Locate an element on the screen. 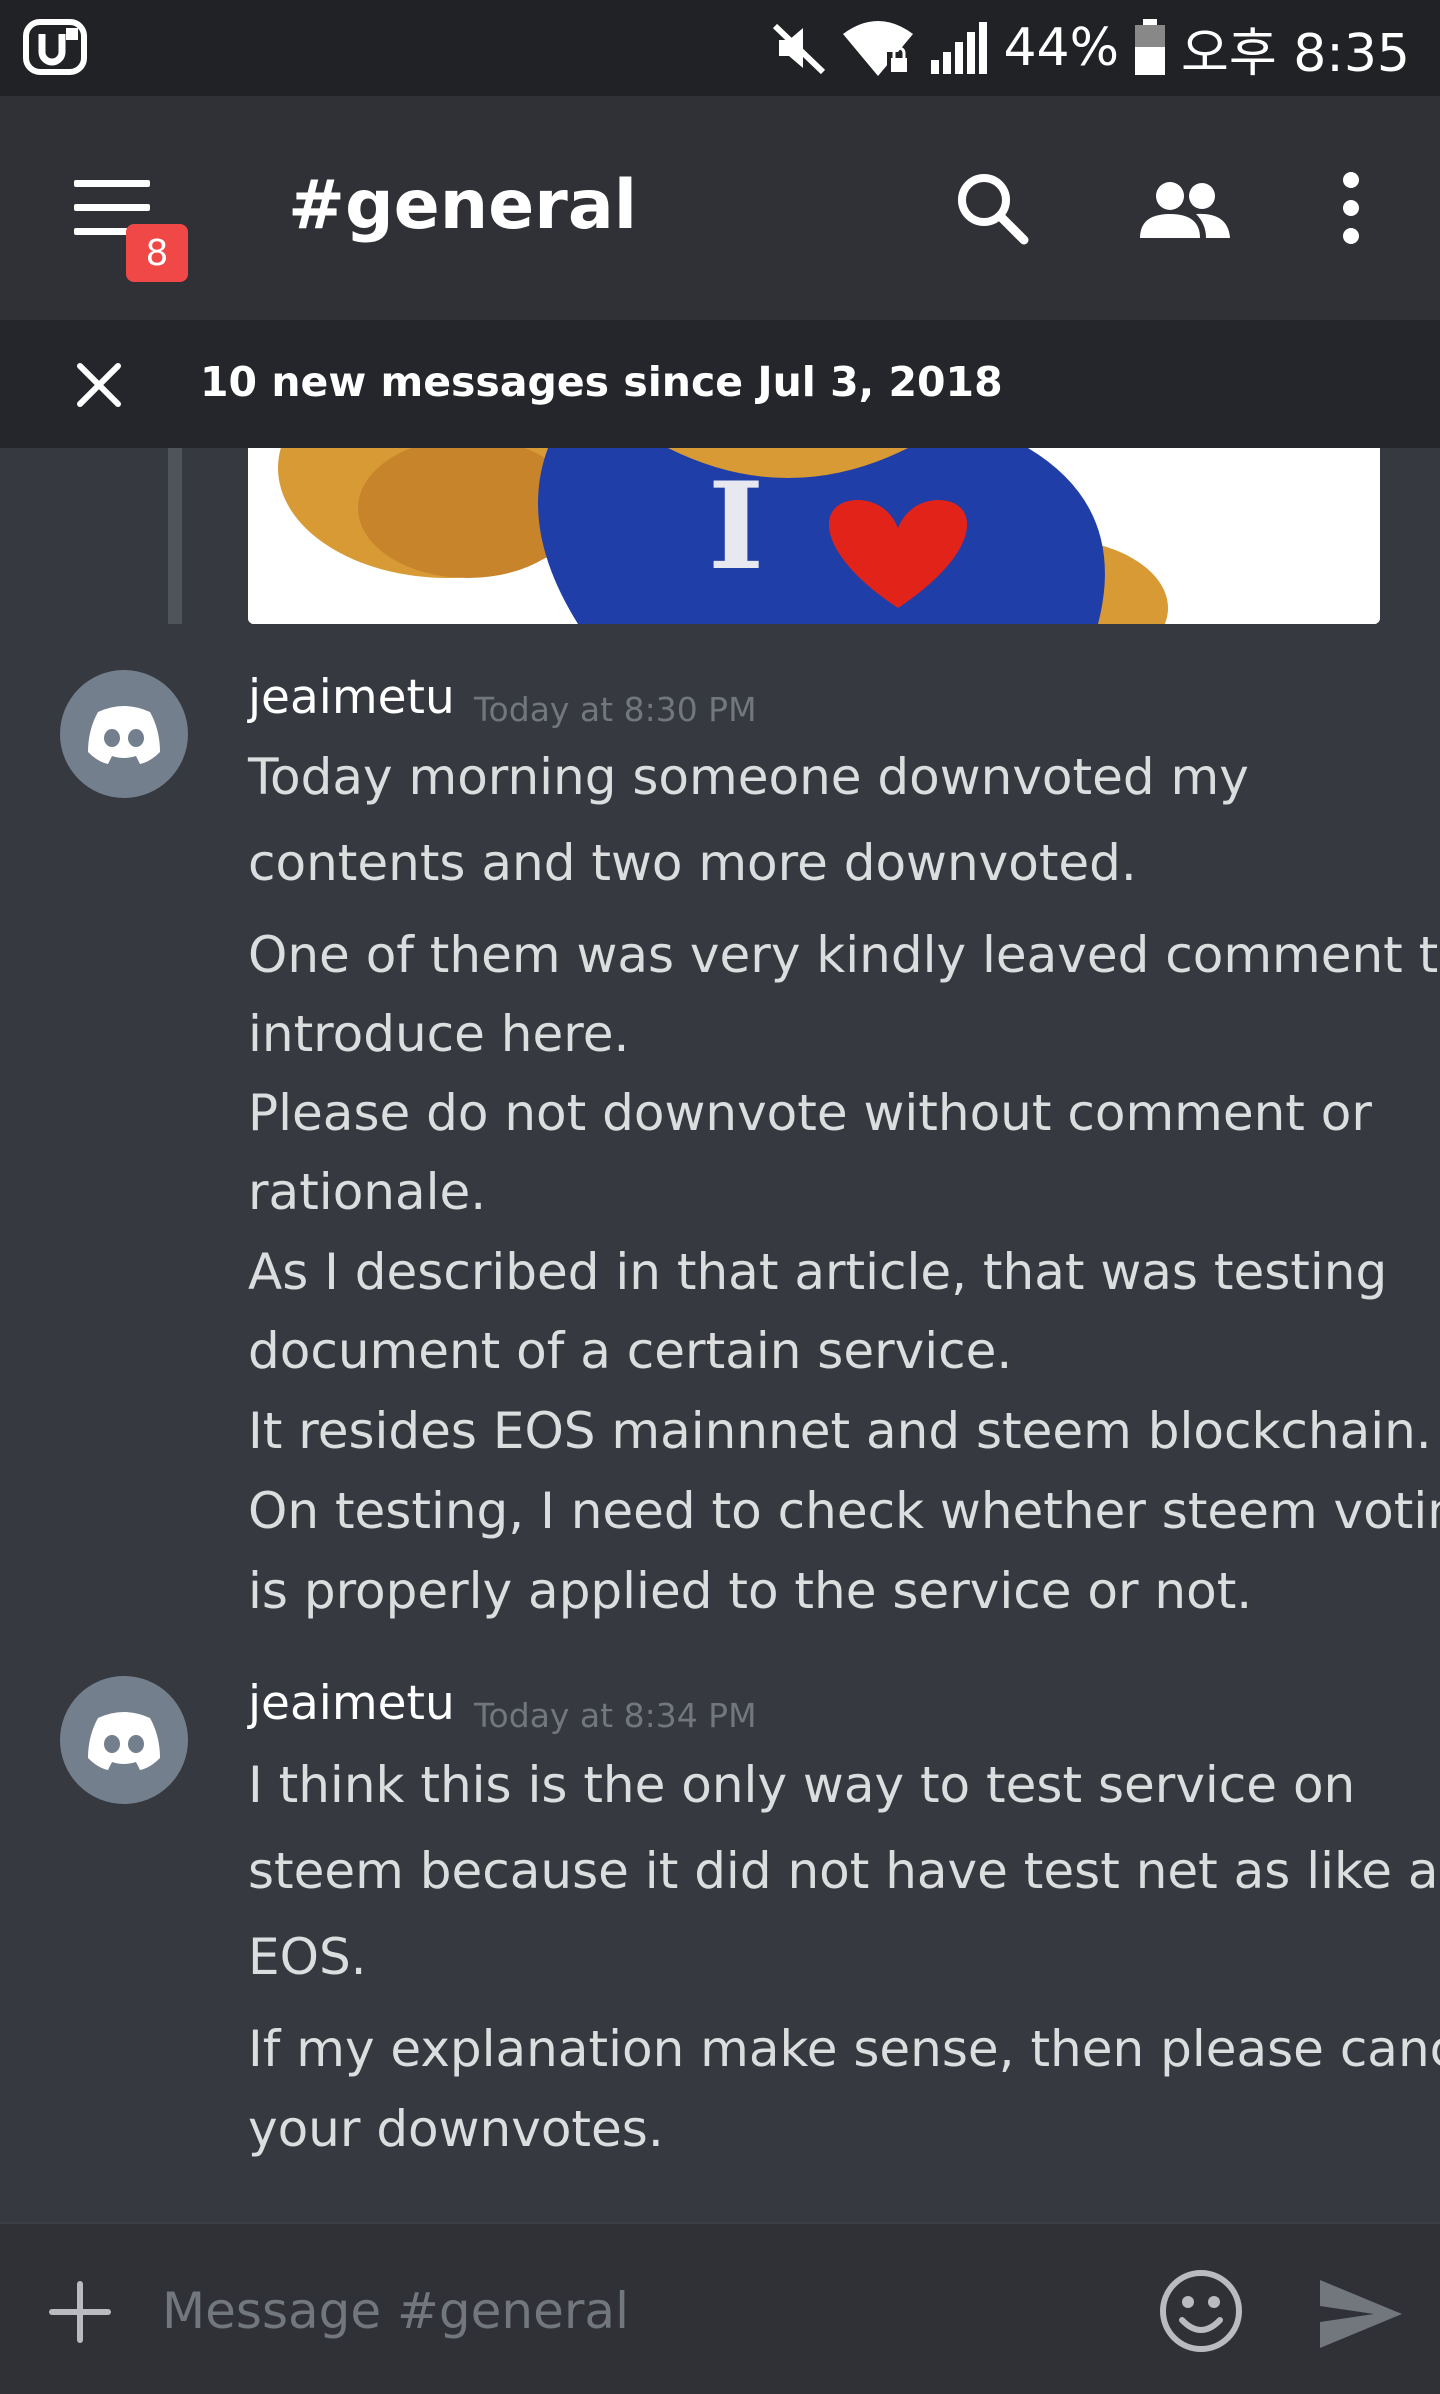 The image size is (1440, 2394). members-icon is located at coordinates (1184, 209).